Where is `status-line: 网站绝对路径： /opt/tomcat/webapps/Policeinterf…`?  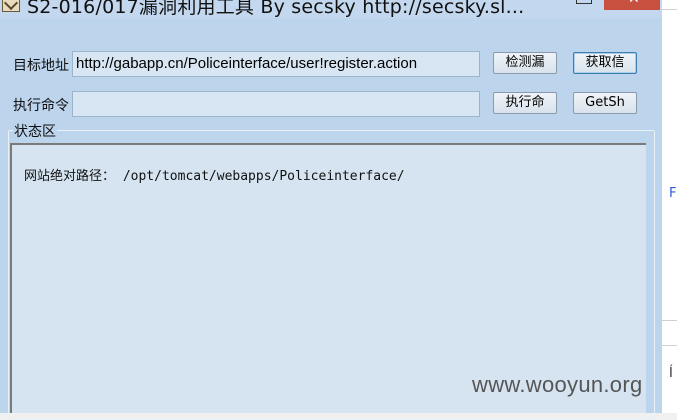 status-line: 网站绝对路径： /opt/tomcat/webapps/Policeinterf… is located at coordinates (214, 176).